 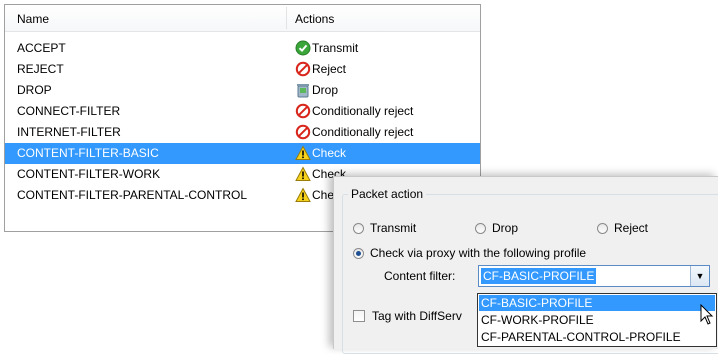 I want to click on row-name: ACCEPT, so click(x=41, y=48).